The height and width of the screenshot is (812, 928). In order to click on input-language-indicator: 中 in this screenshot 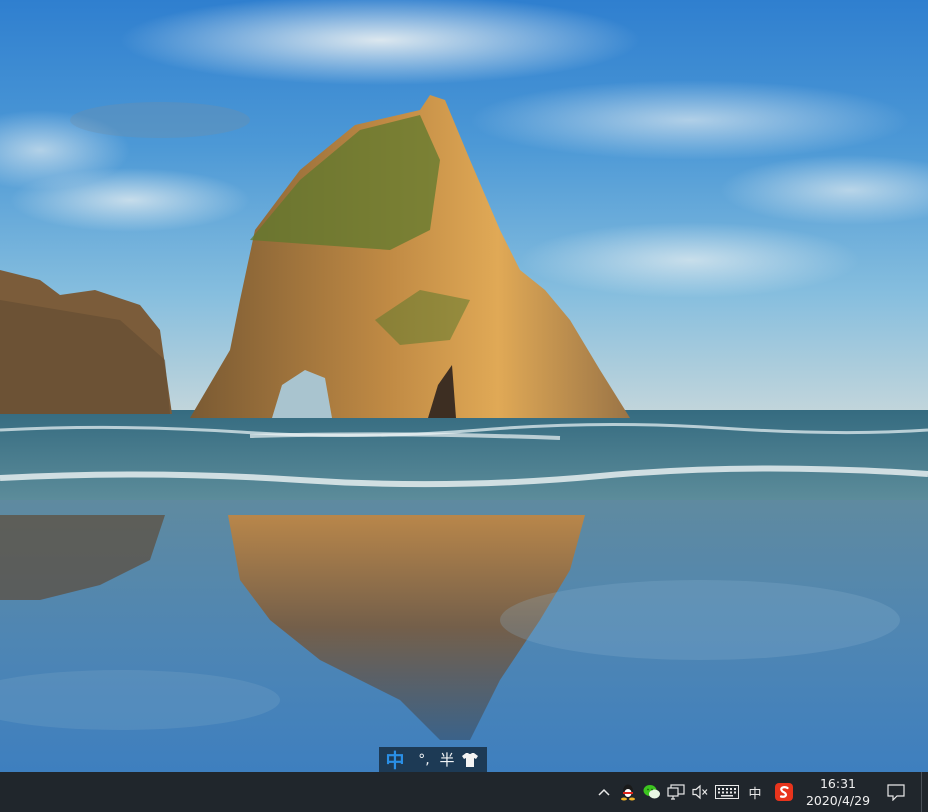, I will do `click(755, 792)`.